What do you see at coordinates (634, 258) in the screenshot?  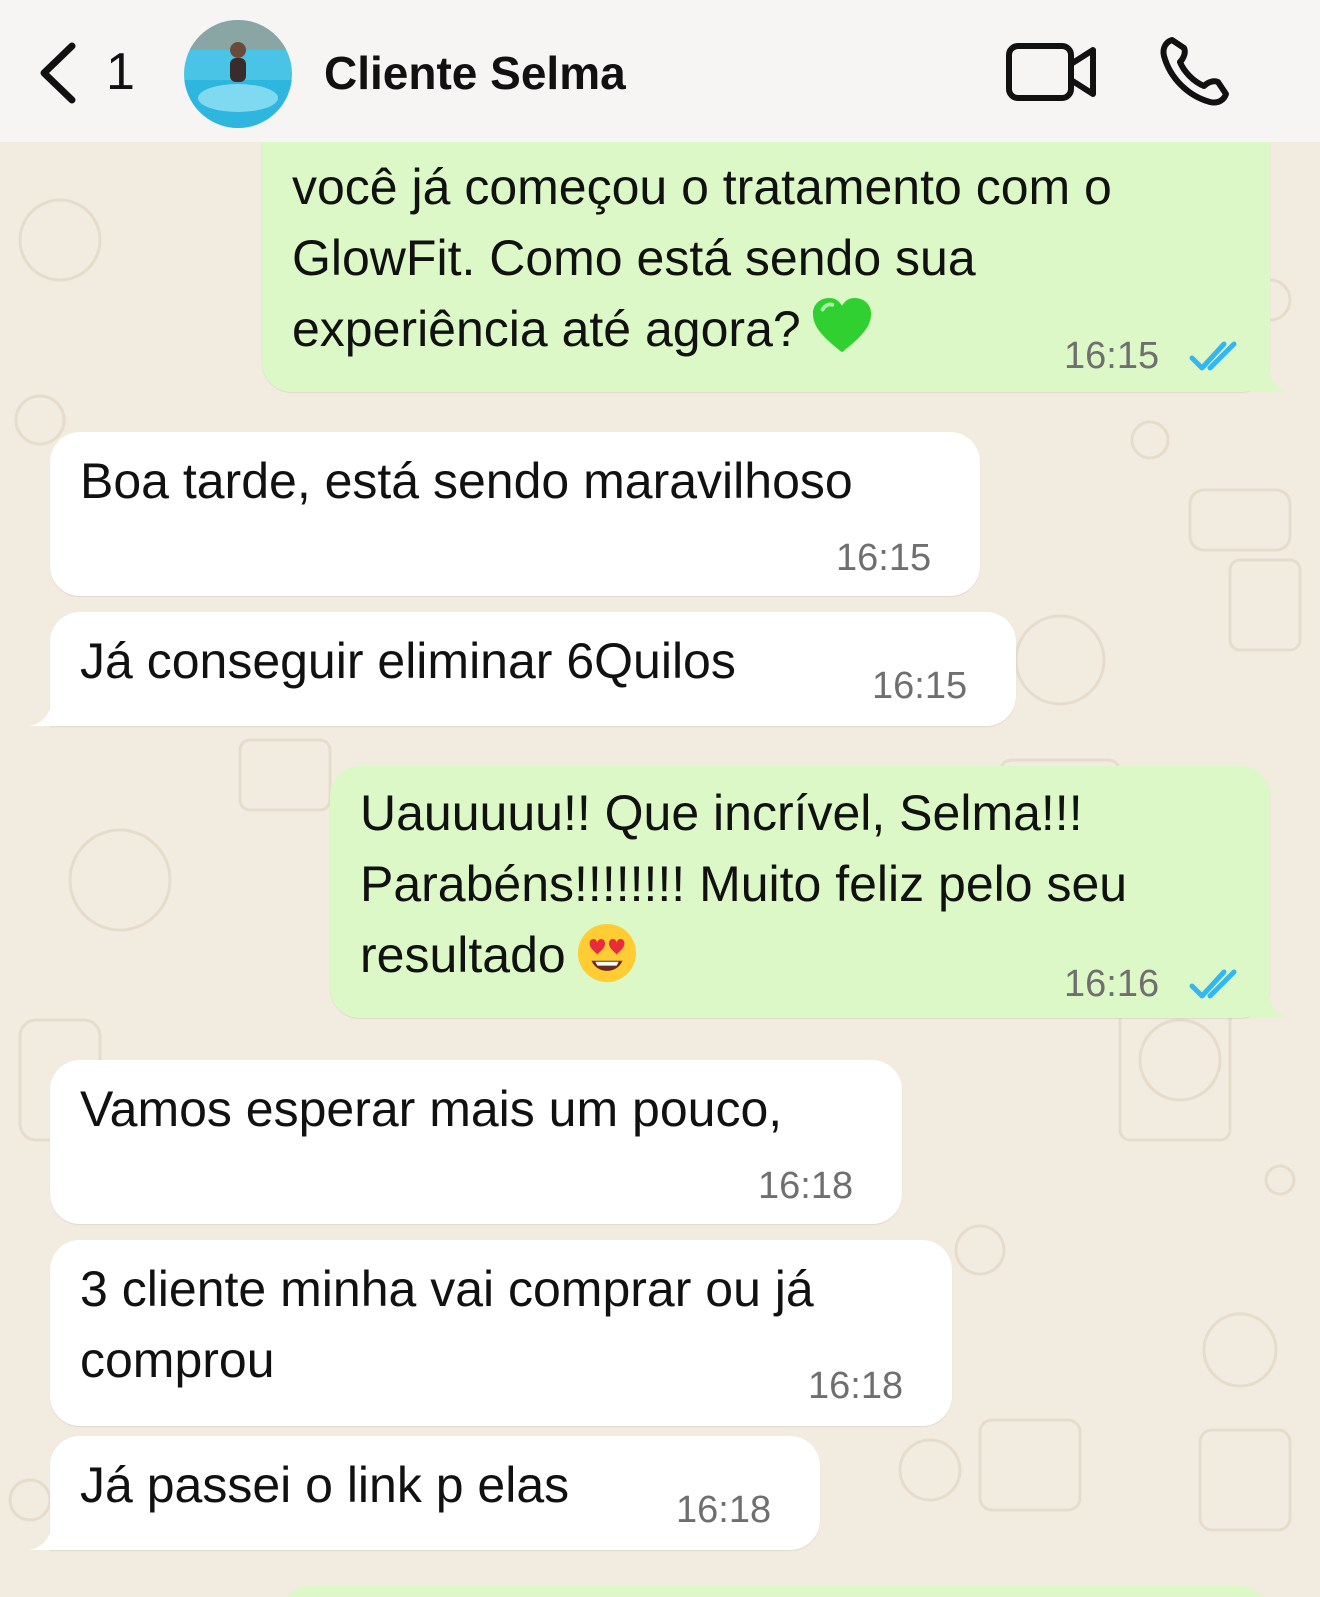 I see `message-line: GlowFit. Como está sendo sua` at bounding box center [634, 258].